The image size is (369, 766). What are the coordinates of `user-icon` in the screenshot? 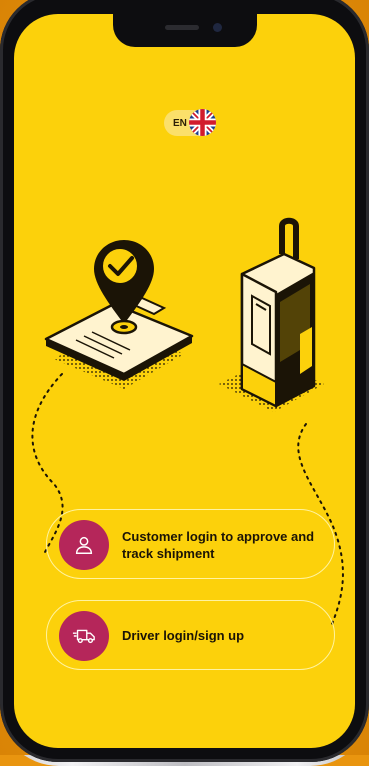 It's located at (84, 545).